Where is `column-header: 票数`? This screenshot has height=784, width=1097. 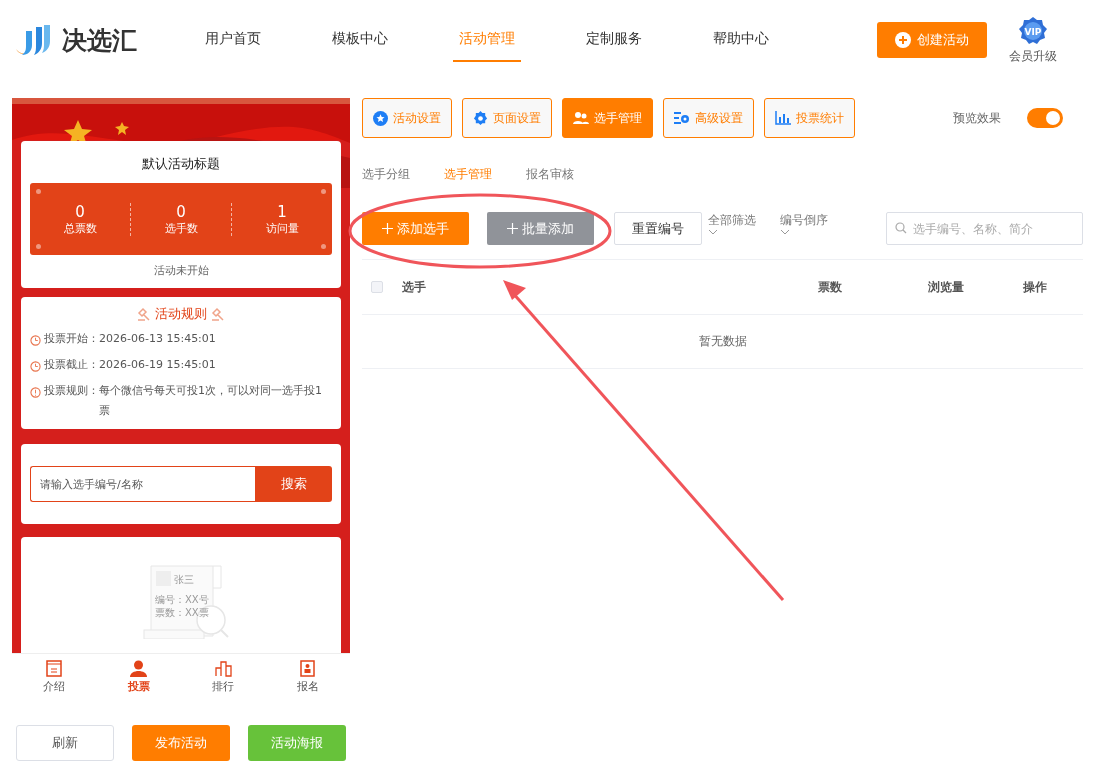 column-header: 票数 is located at coordinates (830, 287).